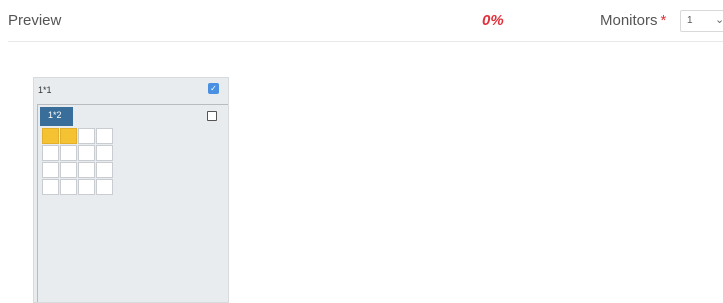 Image resolution: width=723 pixels, height=303 pixels. Describe the element at coordinates (35, 20) in the screenshot. I see `page-title: Preview` at that location.